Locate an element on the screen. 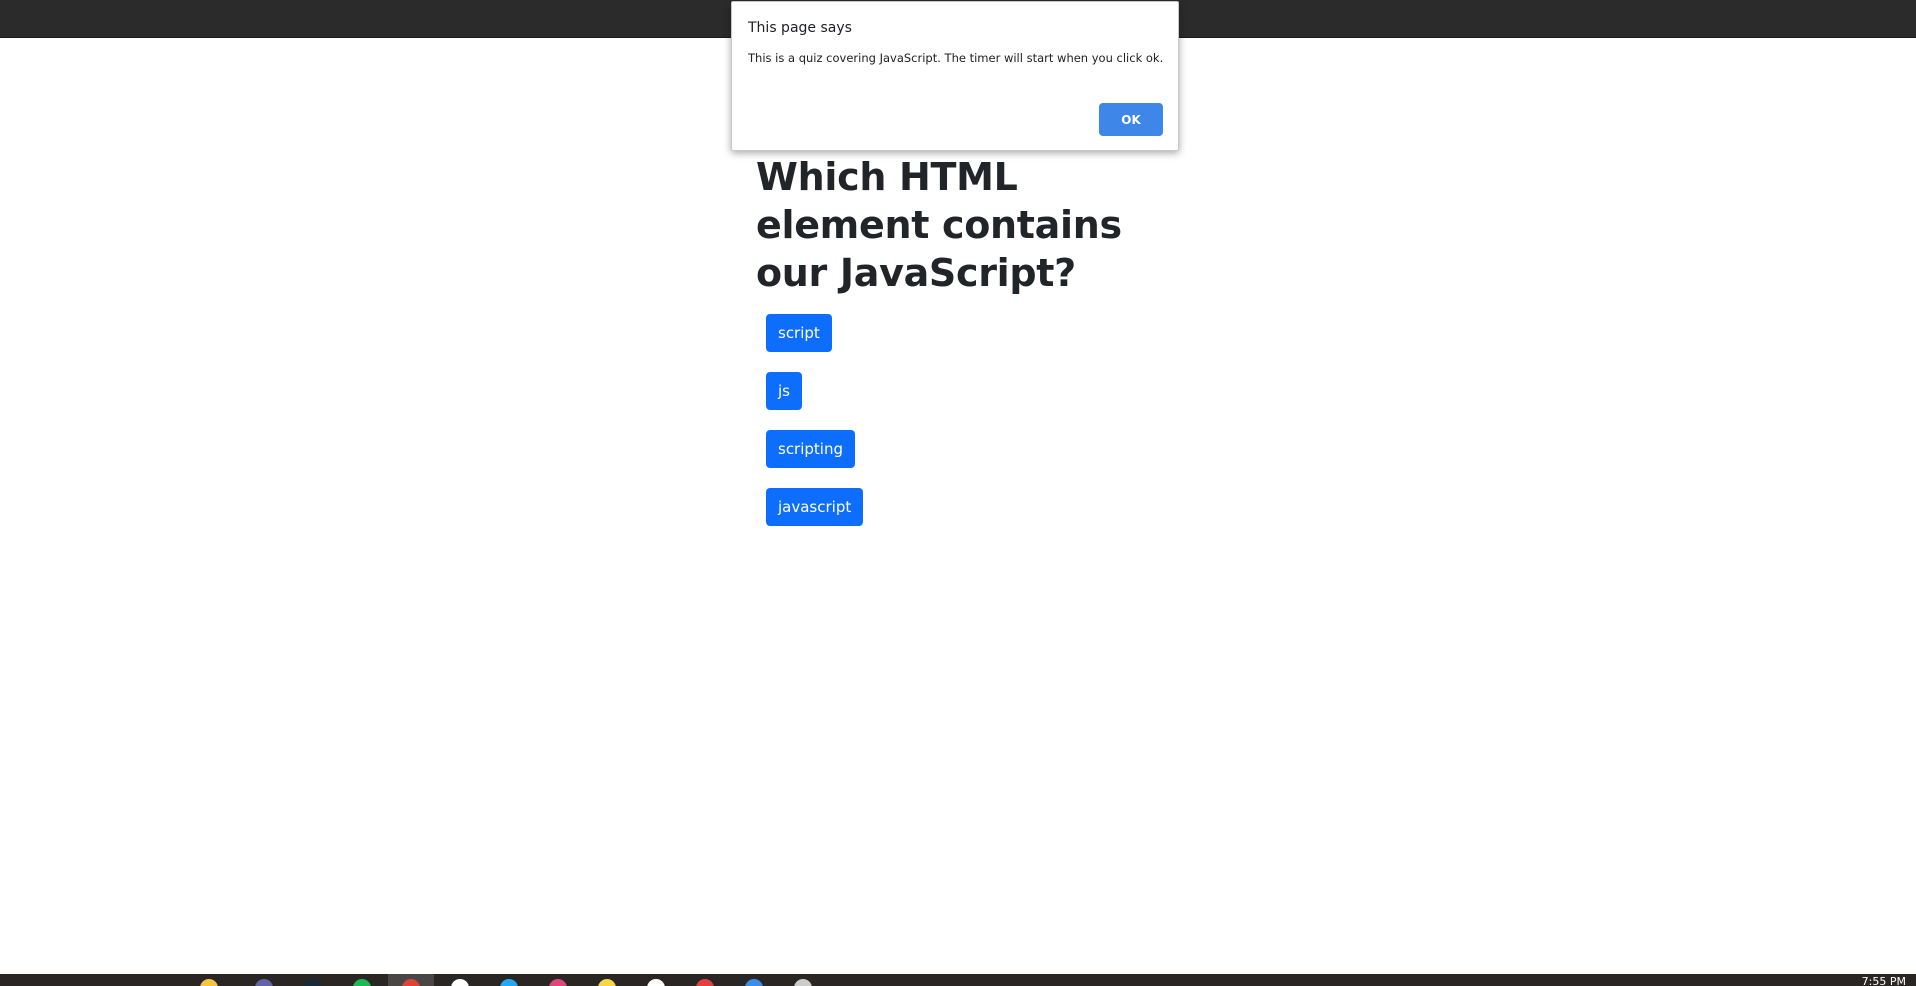 The image size is (1916, 986). taskbar-clock: 7:55 PM is located at coordinates (1884, 980).